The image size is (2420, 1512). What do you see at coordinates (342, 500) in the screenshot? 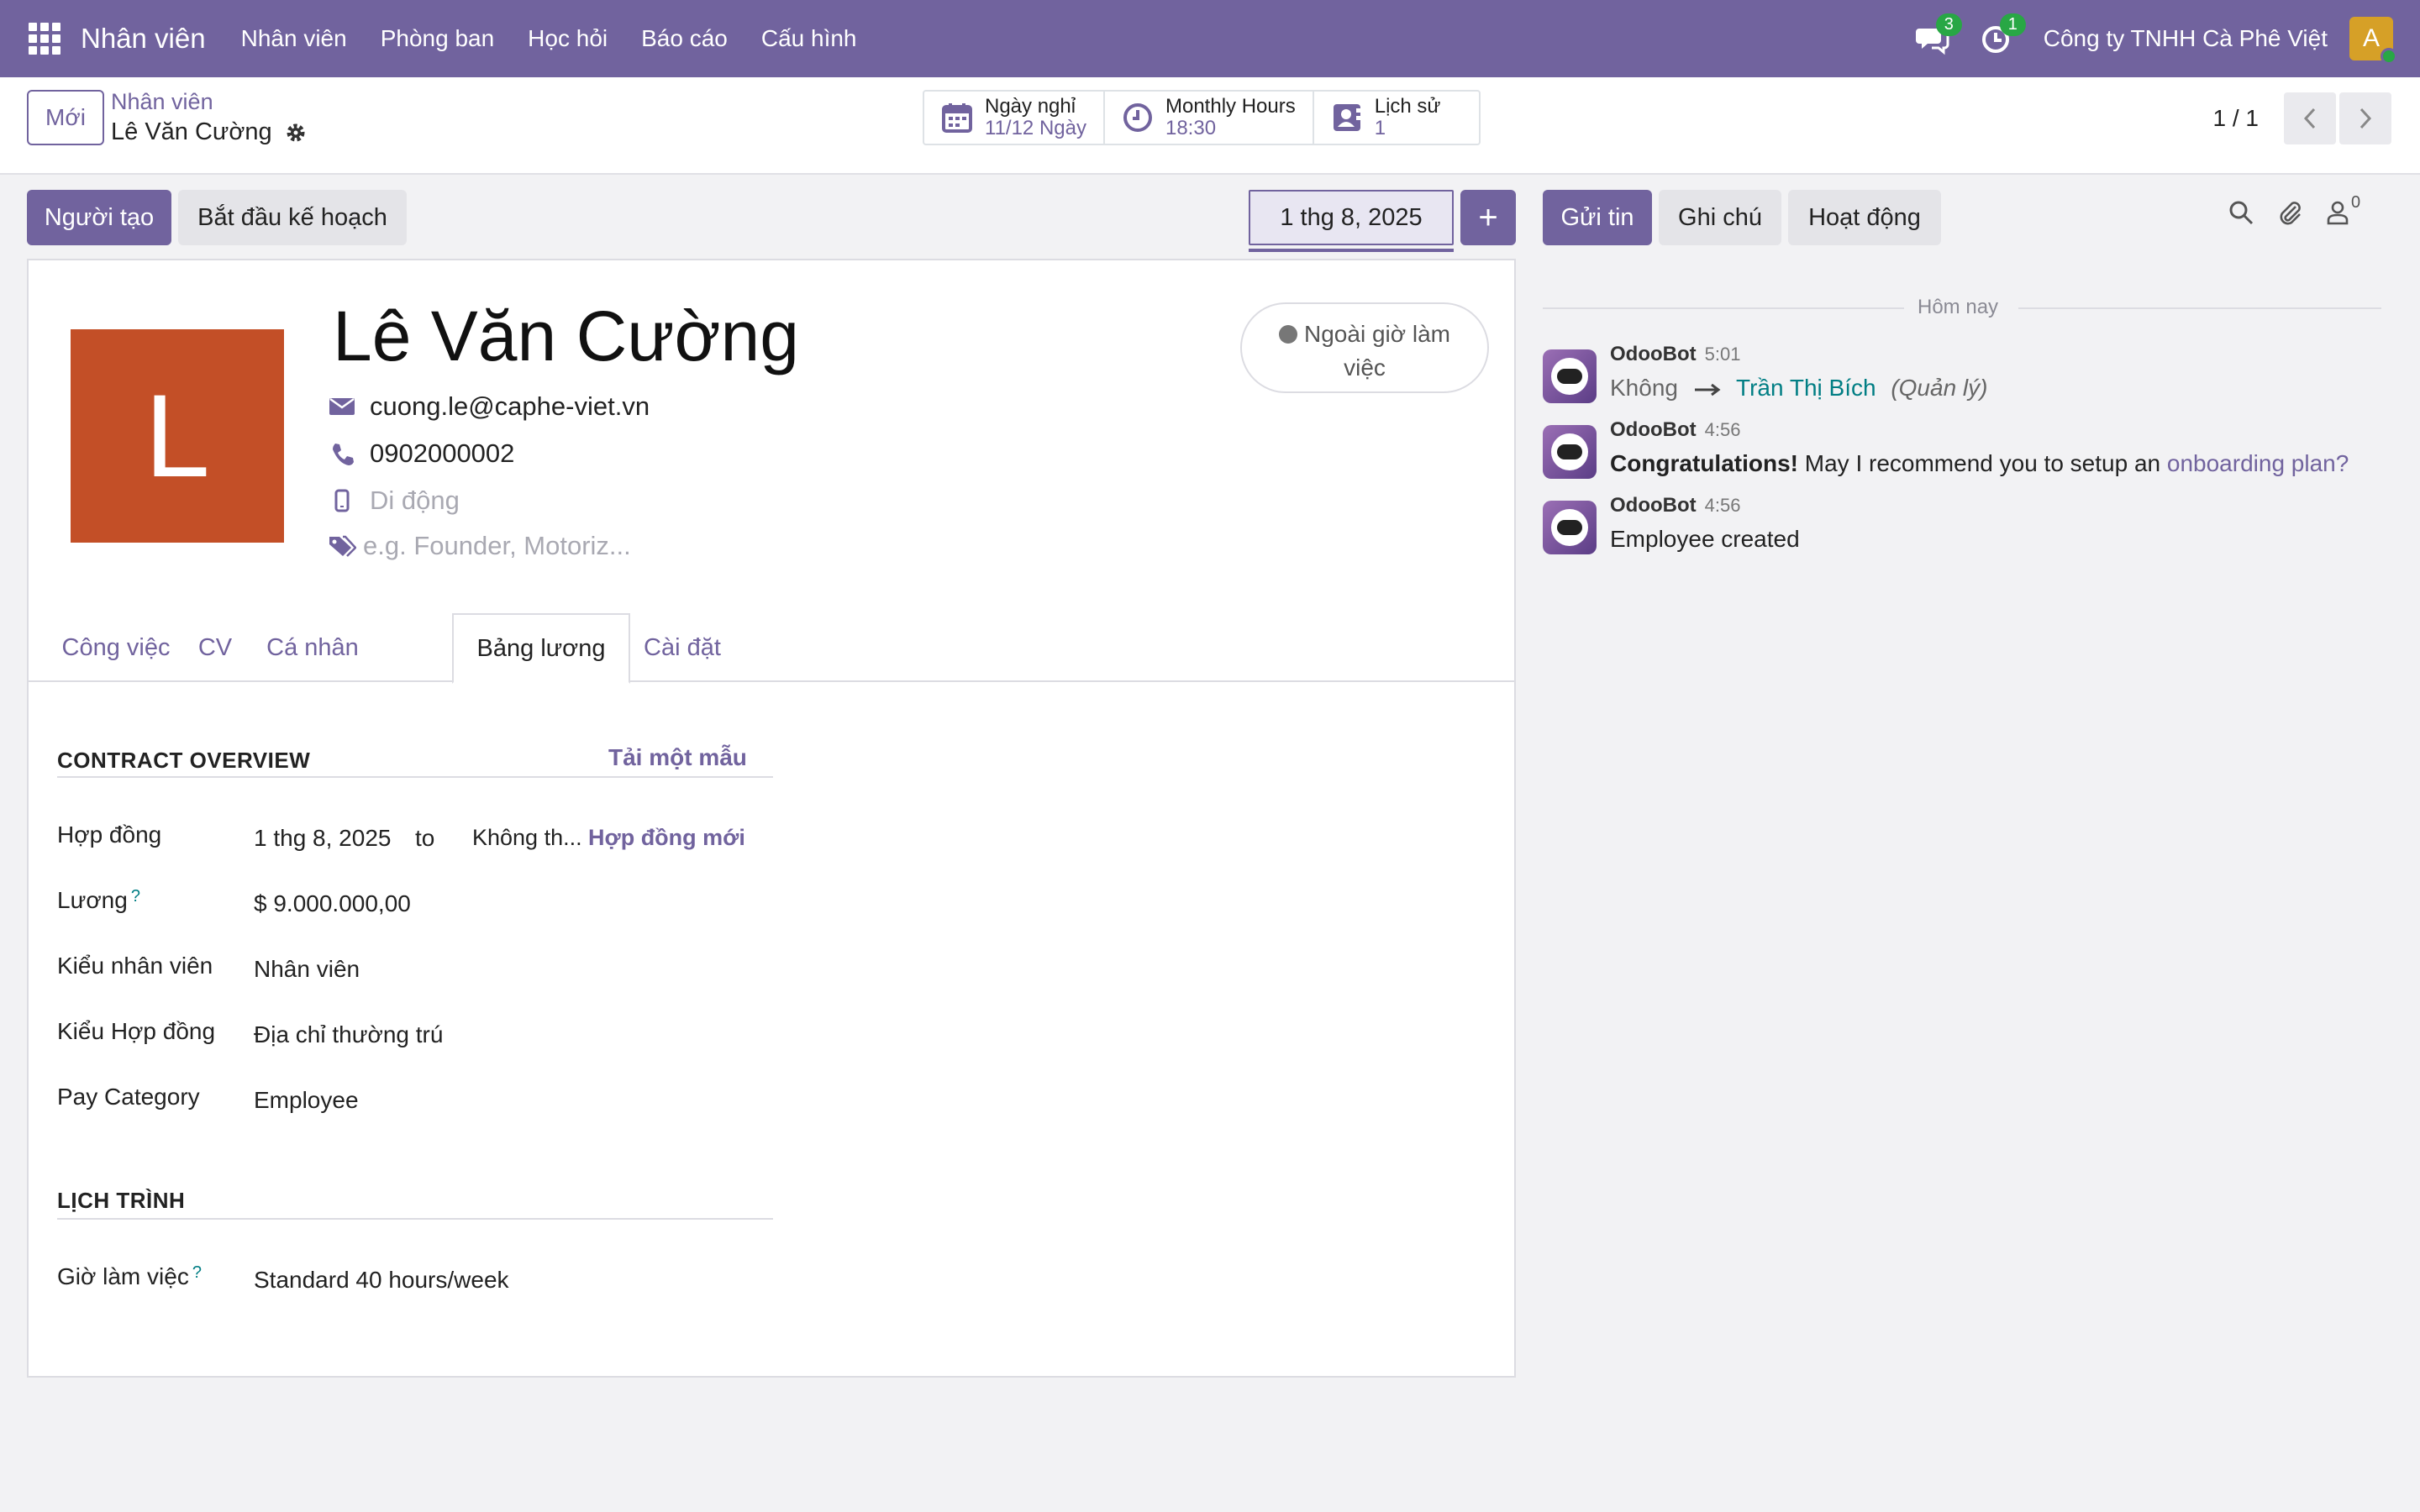
I see `mobile-phone-icon` at bounding box center [342, 500].